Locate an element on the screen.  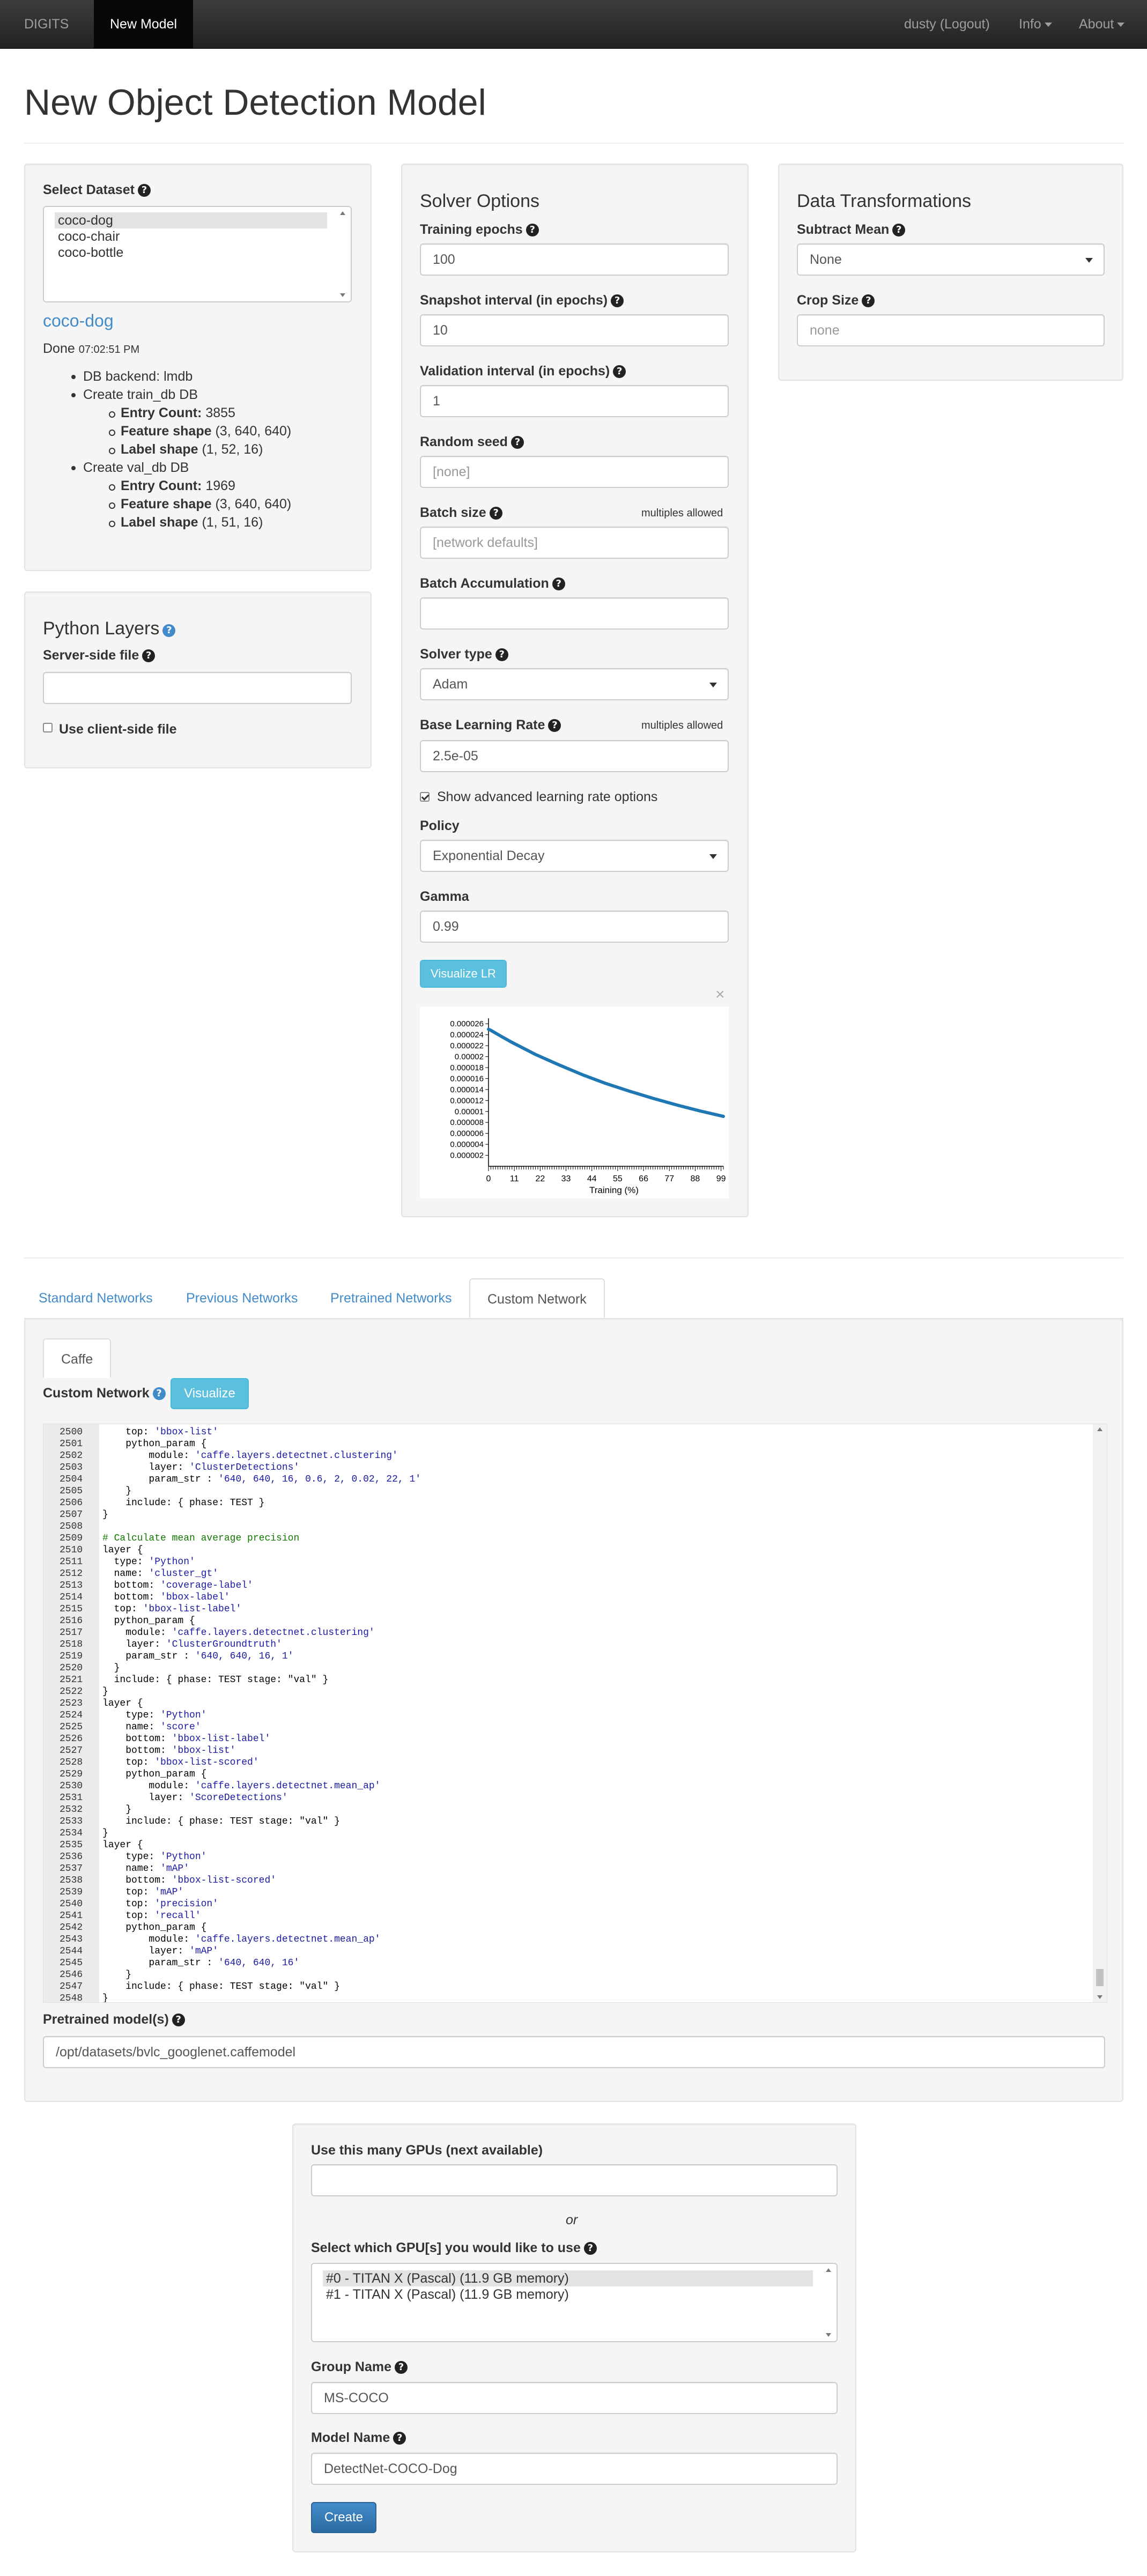
gpu-count-input is located at coordinates (574, 2180).